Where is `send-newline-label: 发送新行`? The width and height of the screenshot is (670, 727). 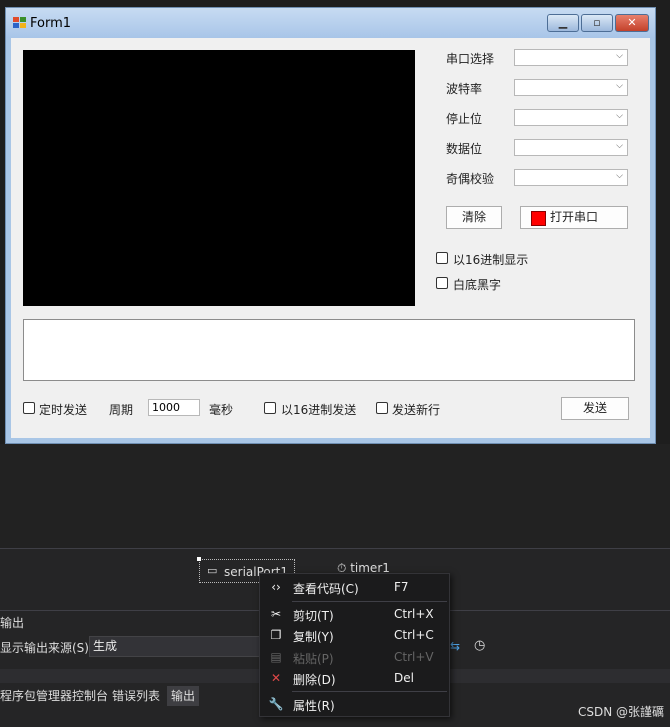 send-newline-label: 发送新行 is located at coordinates (416, 410).